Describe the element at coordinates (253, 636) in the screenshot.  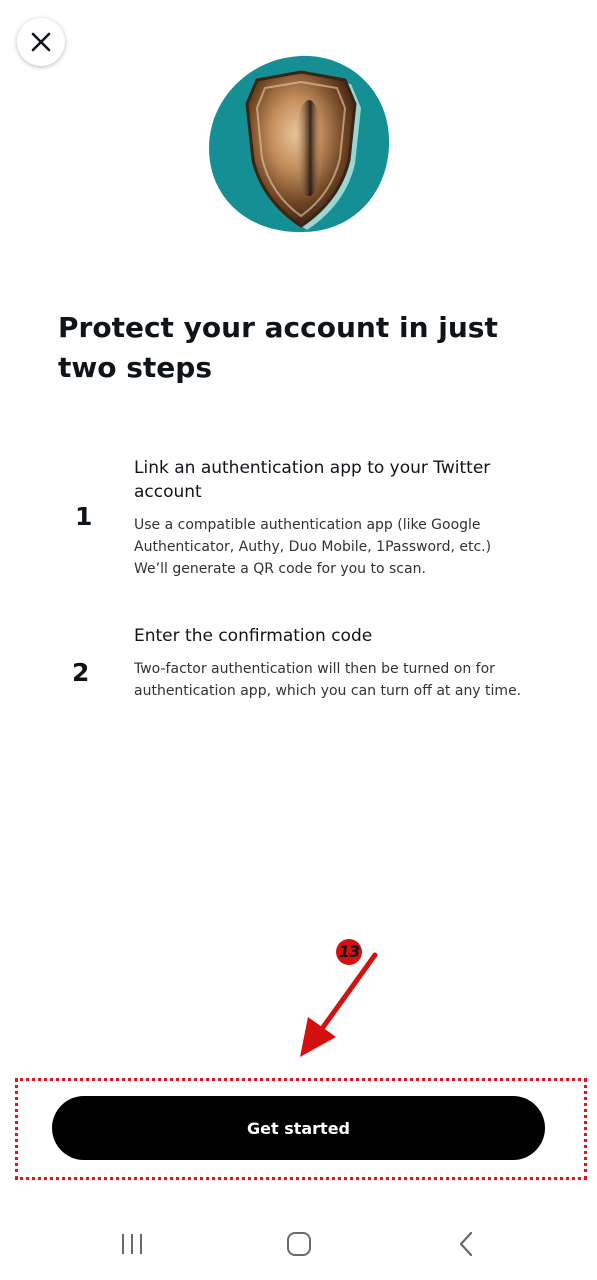
I see `step-title: Enter the confirmation code` at that location.